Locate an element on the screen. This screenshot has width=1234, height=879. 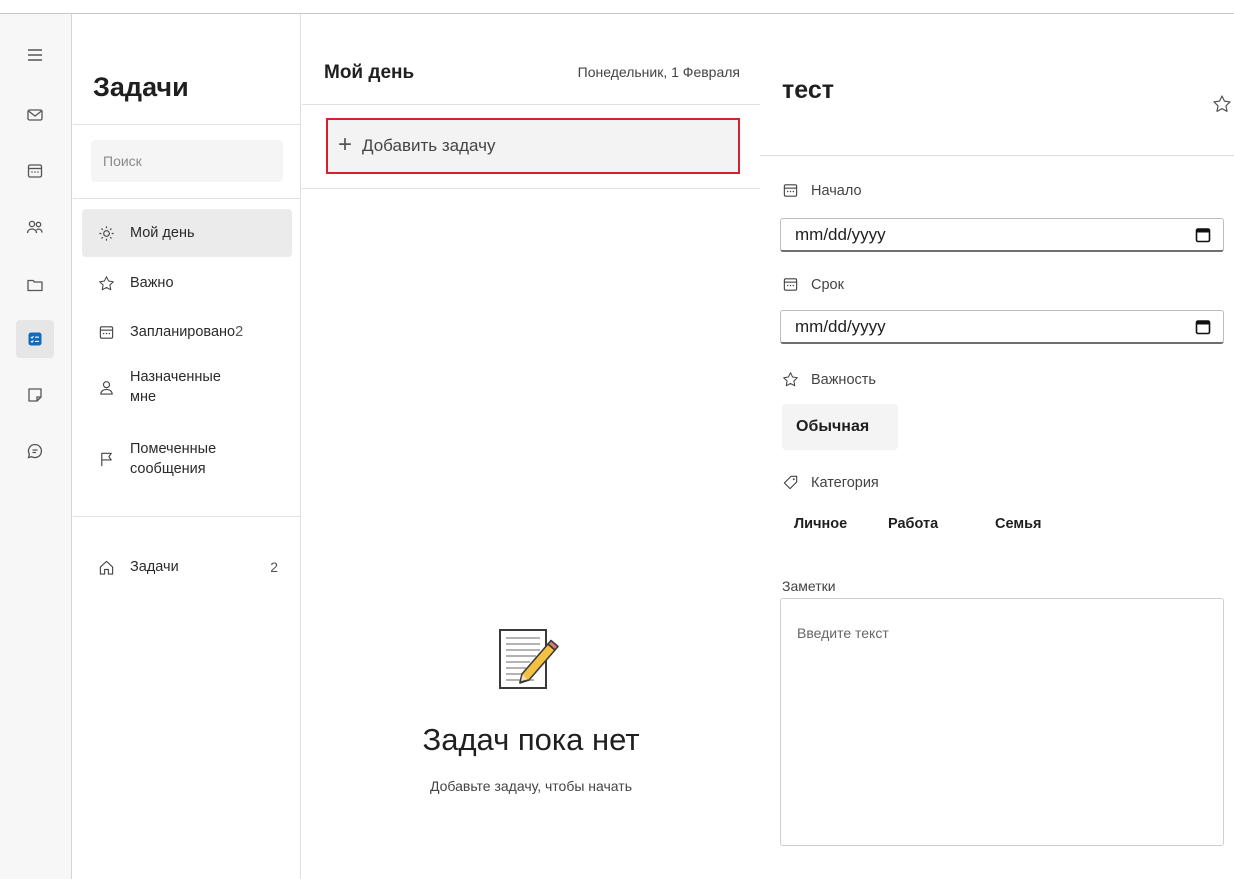
category-personal: Личное is located at coordinates (820, 524).